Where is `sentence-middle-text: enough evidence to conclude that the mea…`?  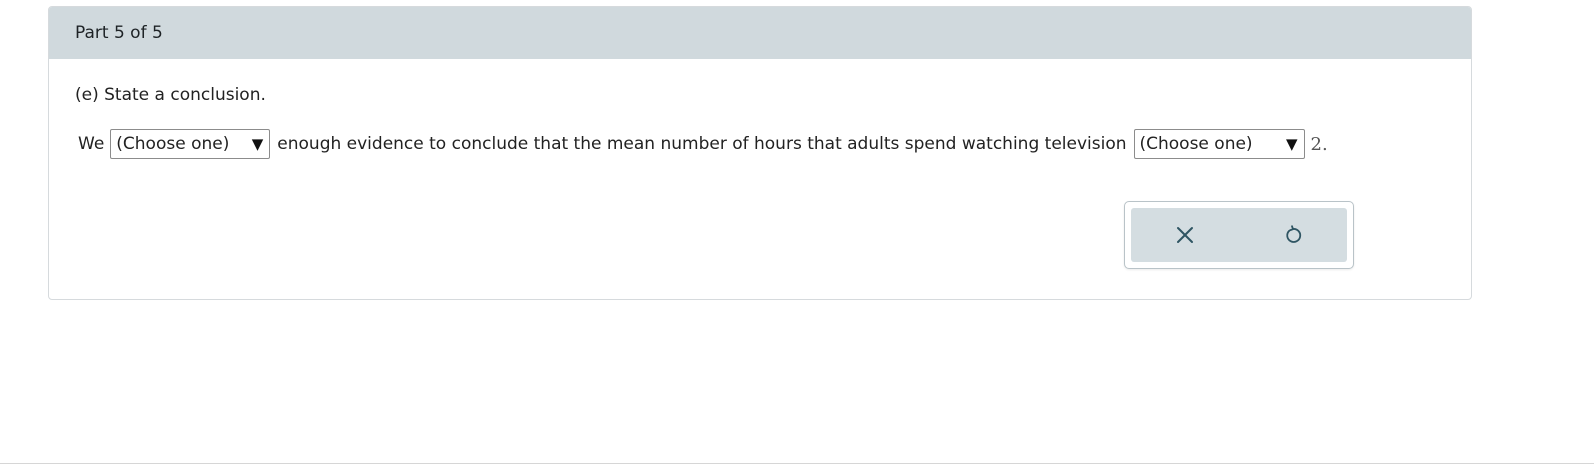
sentence-middle-text: enough evidence to conclude that the mea… is located at coordinates (702, 144).